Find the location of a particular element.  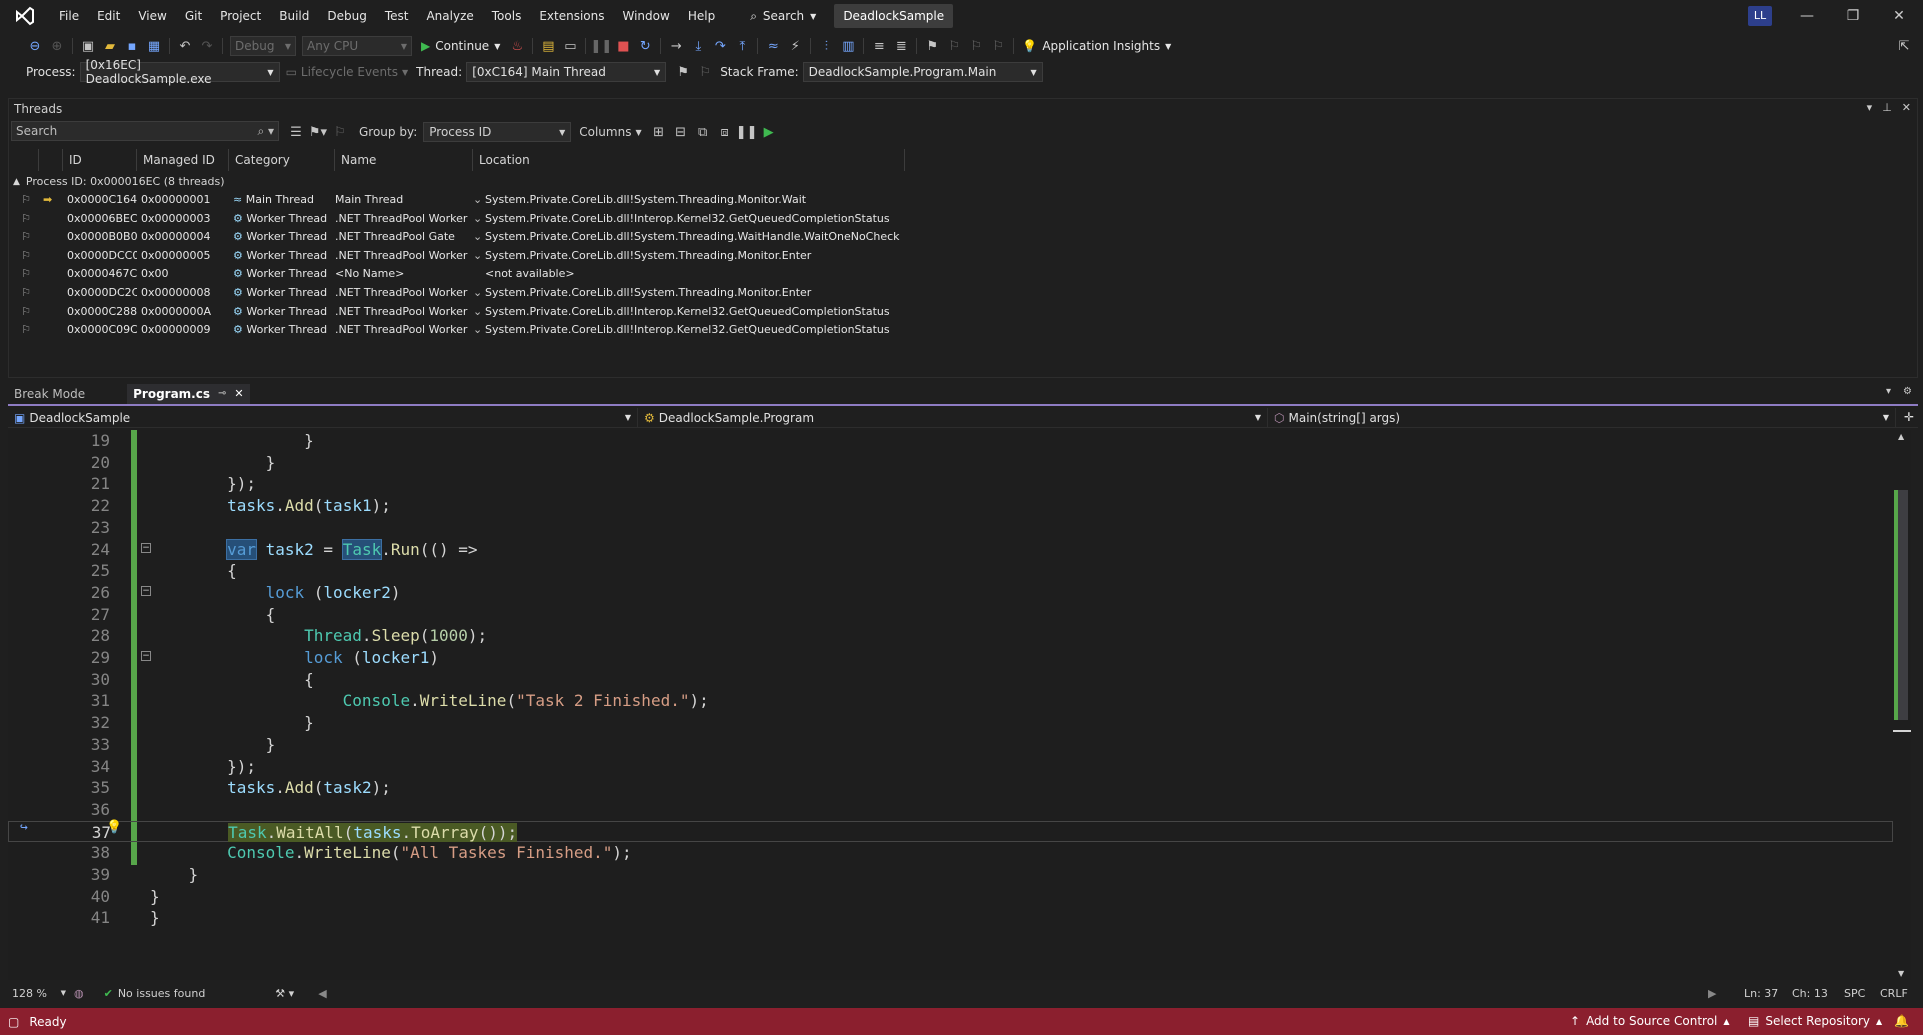

configuration-dropdown: Debug ▼ is located at coordinates (263, 46).